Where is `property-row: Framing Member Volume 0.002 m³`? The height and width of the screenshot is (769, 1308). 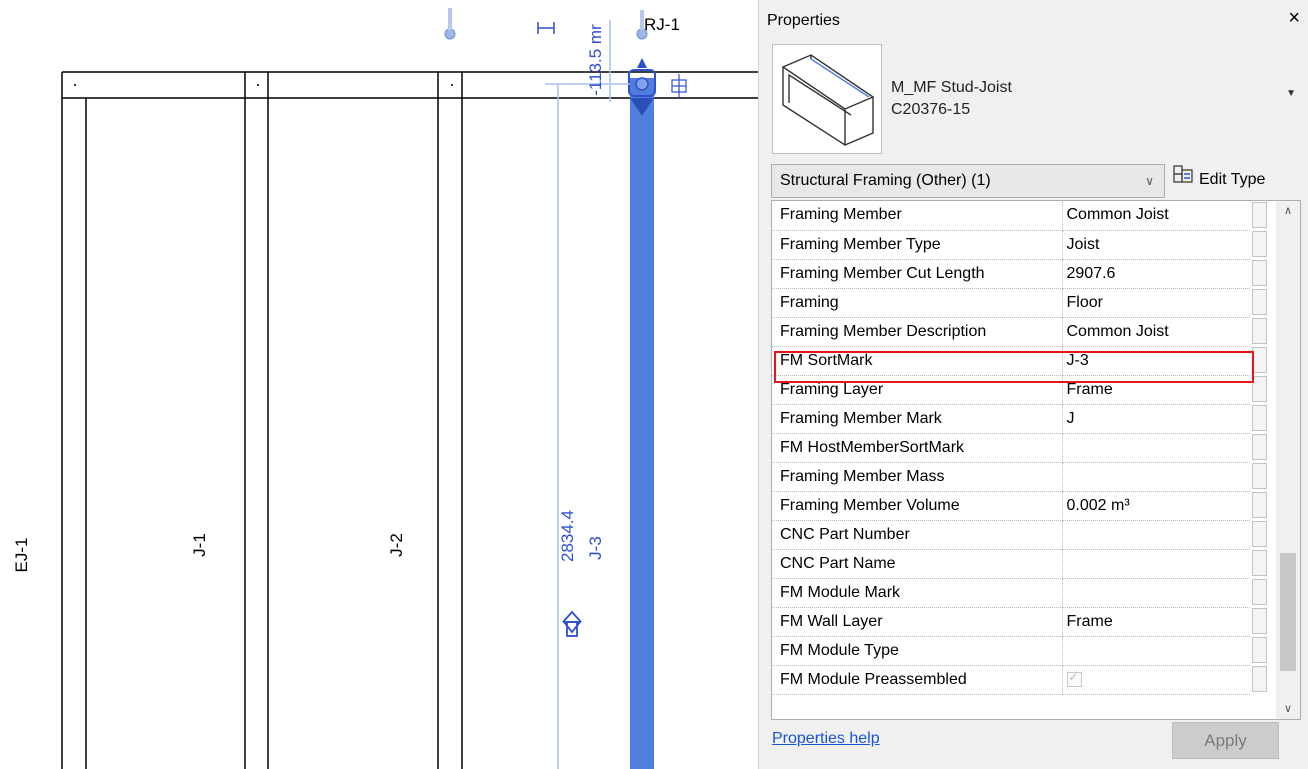 property-row: Framing Member Volume 0.002 m³ is located at coordinates (1011, 506).